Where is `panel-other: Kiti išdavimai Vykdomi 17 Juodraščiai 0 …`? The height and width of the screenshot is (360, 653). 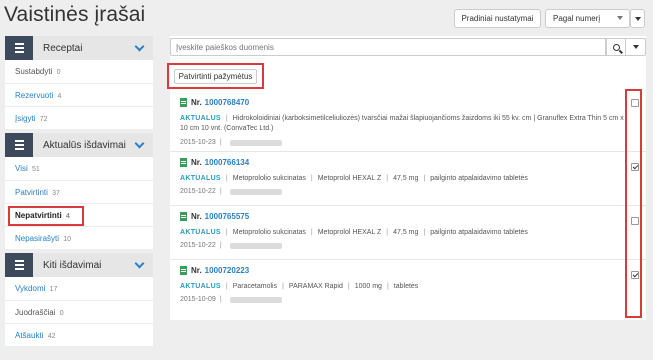
panel-other: Kiti išdavimai Vykdomi 17 Juodraščiai 0 … is located at coordinates (79, 299).